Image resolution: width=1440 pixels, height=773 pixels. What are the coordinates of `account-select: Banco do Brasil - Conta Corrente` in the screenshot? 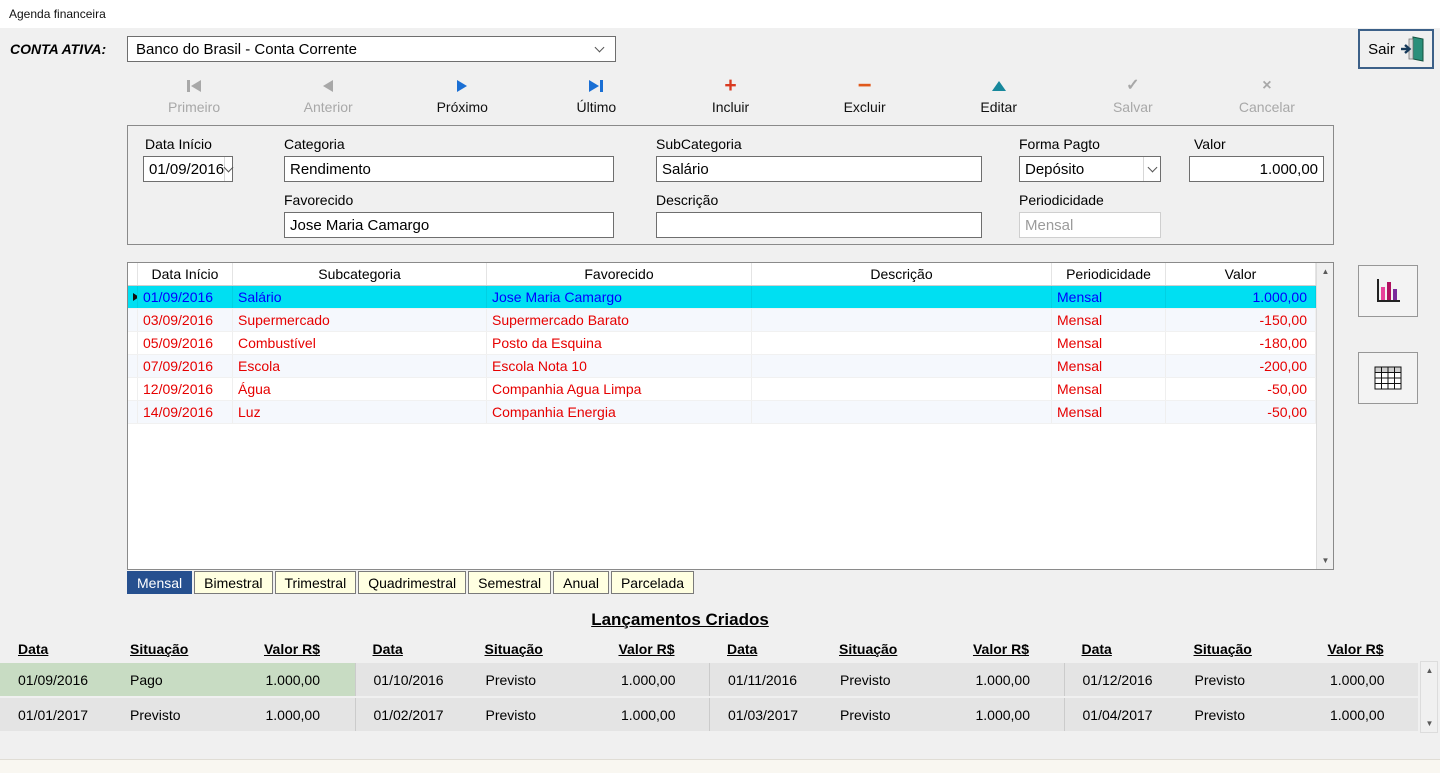 It's located at (371, 49).